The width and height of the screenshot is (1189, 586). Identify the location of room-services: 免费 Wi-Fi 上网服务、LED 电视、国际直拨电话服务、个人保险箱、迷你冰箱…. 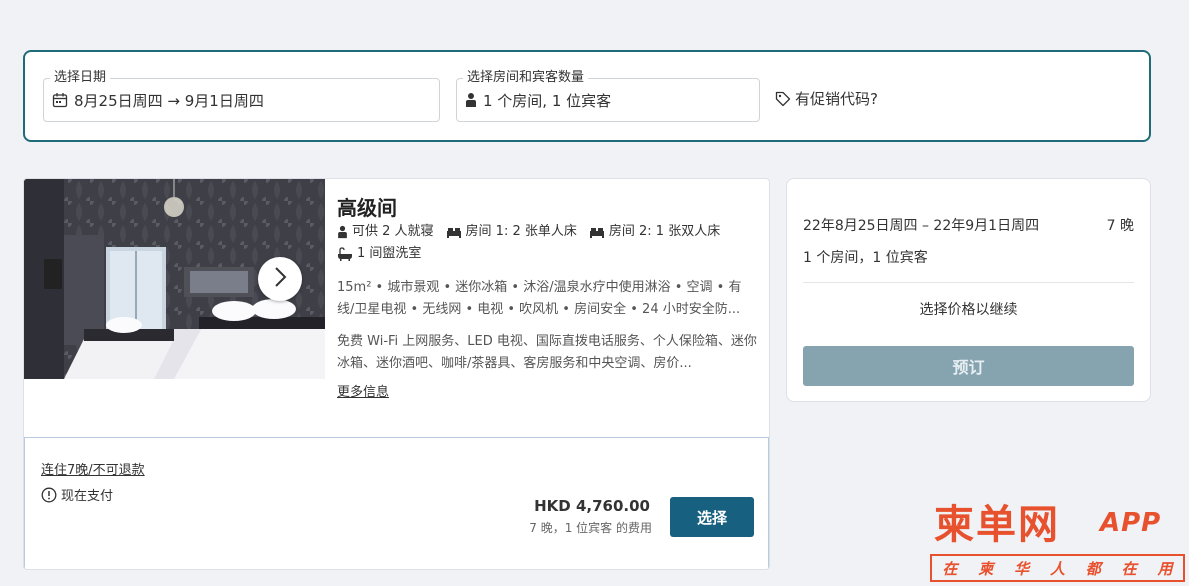
(547, 352).